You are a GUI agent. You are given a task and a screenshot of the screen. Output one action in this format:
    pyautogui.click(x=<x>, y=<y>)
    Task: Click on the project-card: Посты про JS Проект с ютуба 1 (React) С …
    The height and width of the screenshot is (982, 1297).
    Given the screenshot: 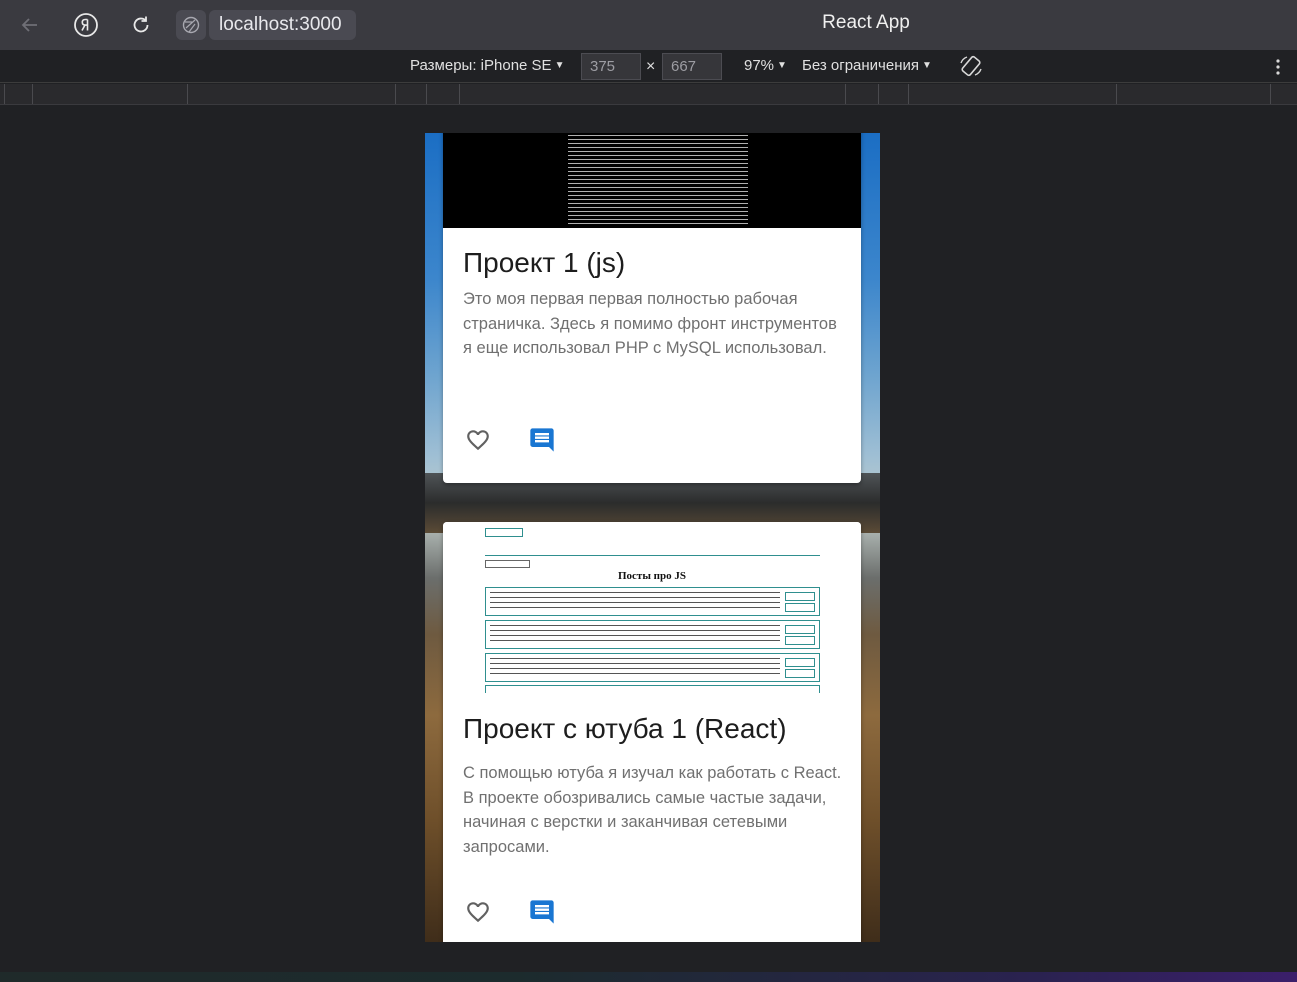 What is the action you would take?
    pyautogui.click(x=652, y=732)
    